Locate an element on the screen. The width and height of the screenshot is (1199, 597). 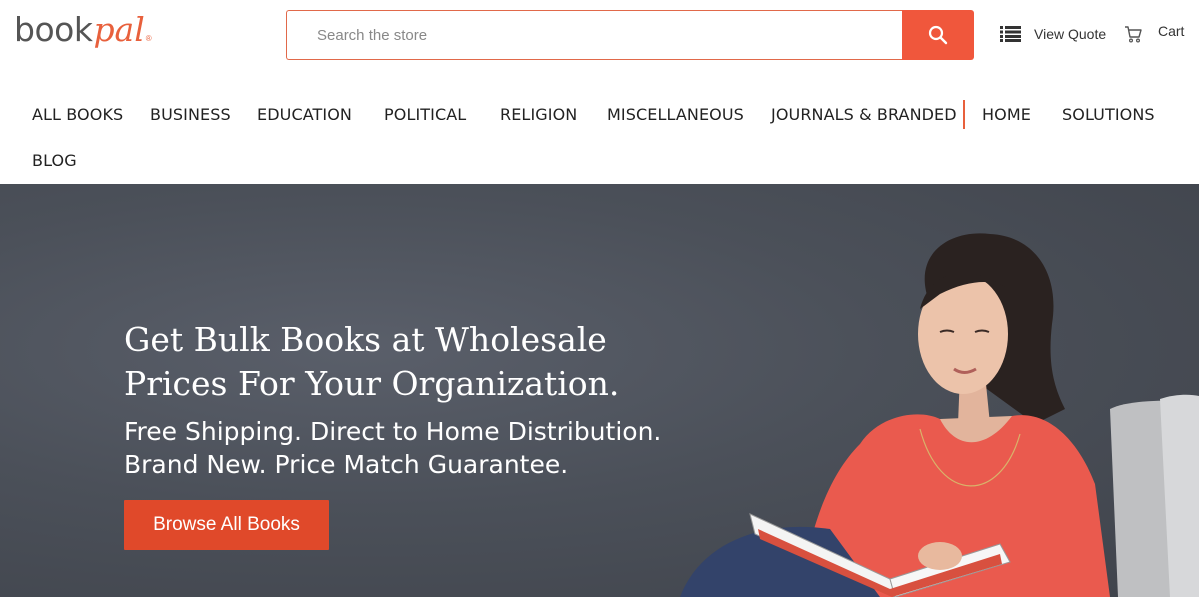
nav-divider is located at coordinates (964, 114).